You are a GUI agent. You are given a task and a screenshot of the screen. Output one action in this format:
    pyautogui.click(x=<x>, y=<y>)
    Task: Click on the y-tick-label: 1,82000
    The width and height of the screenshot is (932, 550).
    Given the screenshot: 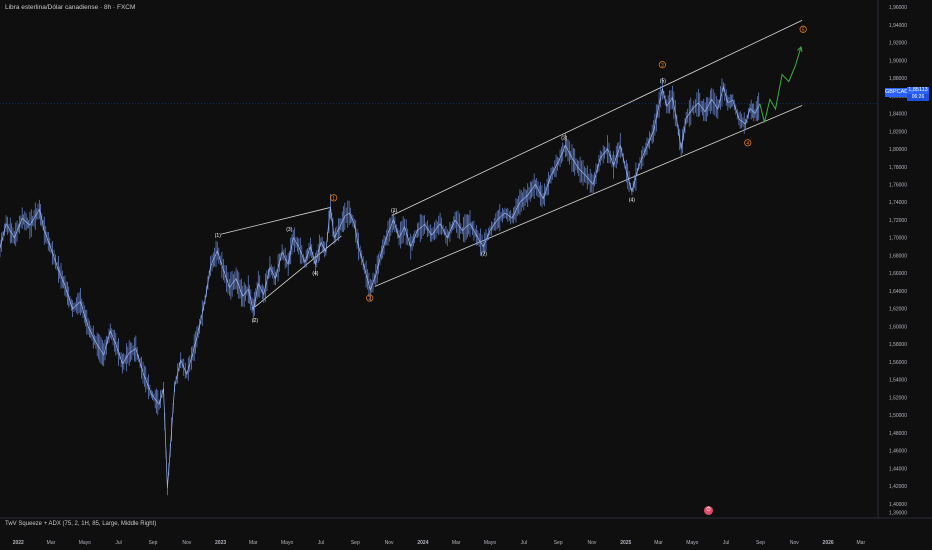 What is the action you would take?
    pyautogui.click(x=898, y=132)
    